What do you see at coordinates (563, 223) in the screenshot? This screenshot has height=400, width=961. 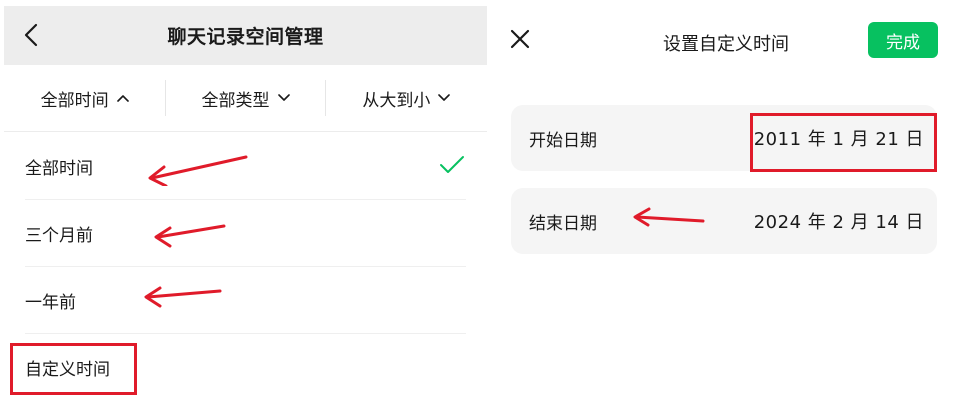 I see `end-date-label: 结束日期` at bounding box center [563, 223].